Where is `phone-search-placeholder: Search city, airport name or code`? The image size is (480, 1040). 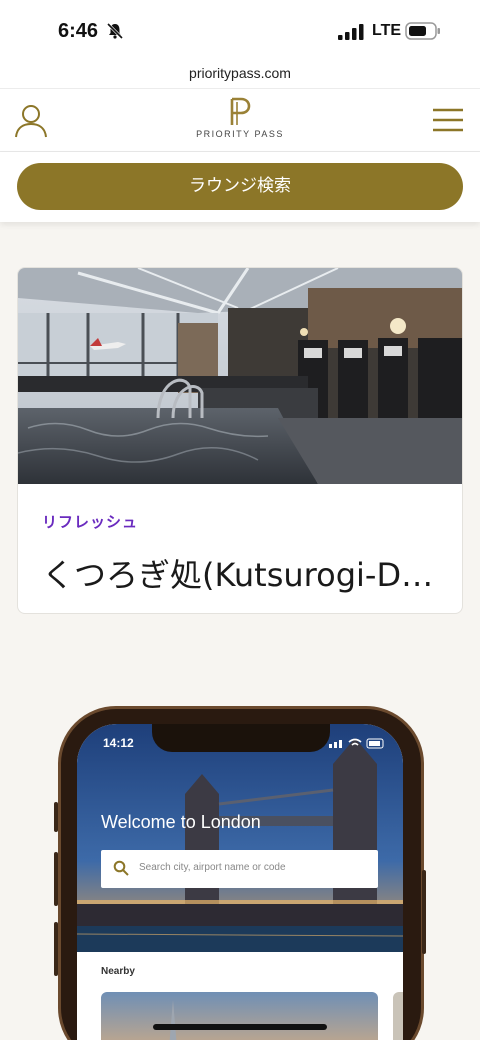 phone-search-placeholder: Search city, airport name or code is located at coordinates (212, 867).